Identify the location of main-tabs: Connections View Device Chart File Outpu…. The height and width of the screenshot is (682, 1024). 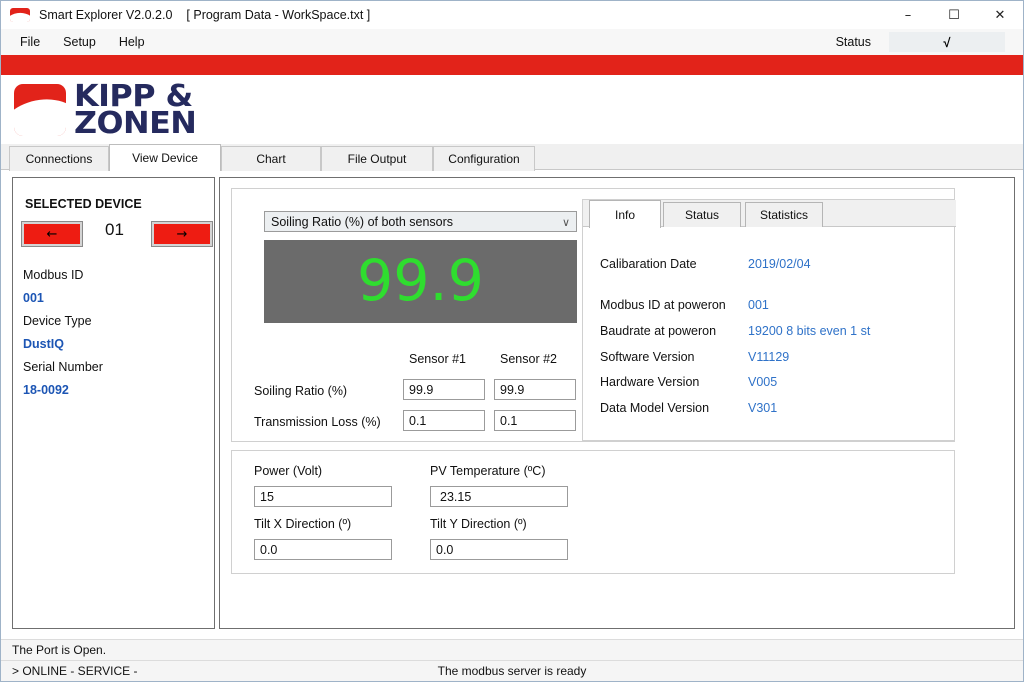
(512, 157).